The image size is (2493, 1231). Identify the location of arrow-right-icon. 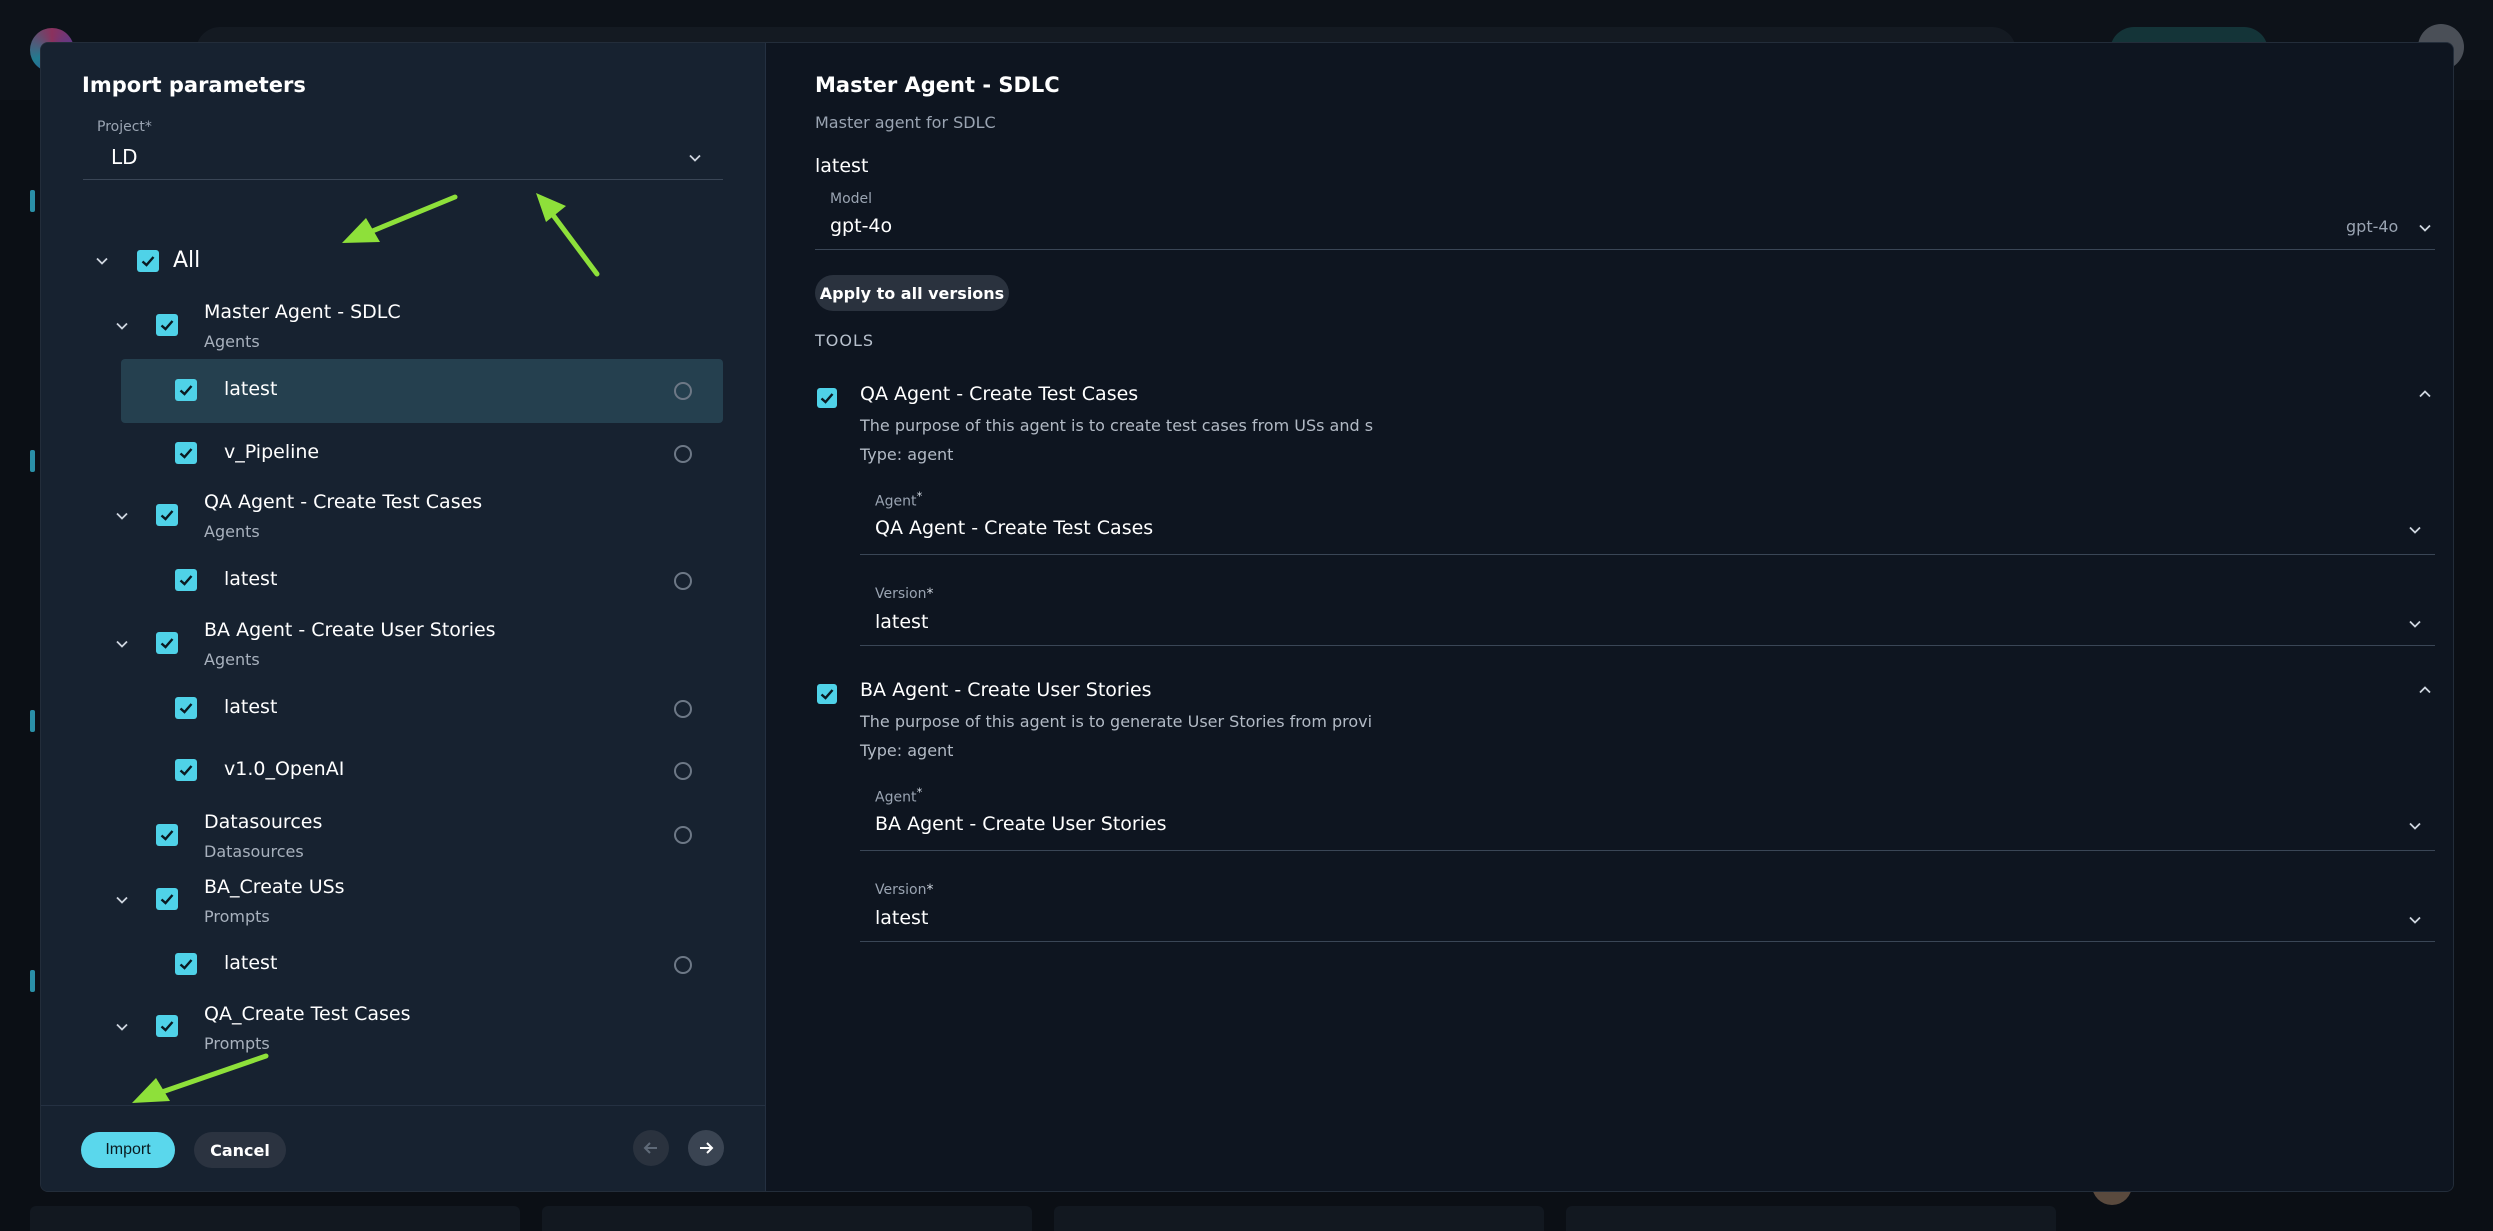
(706, 1148).